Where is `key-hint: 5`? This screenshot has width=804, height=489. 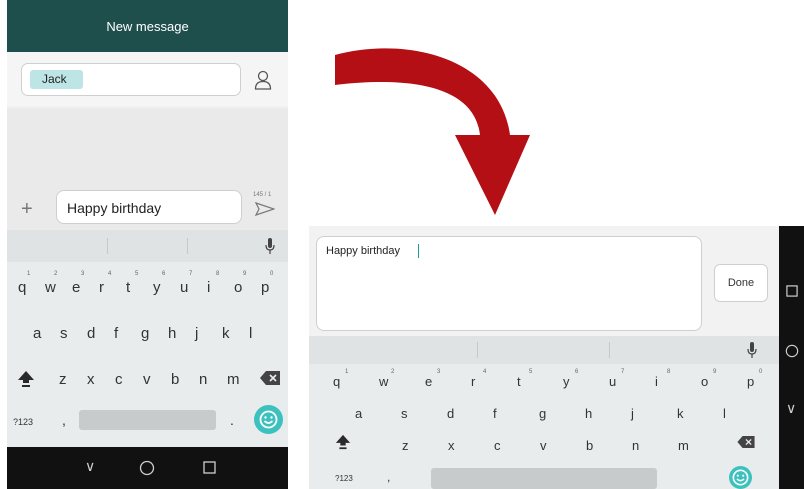
key-hint: 5 is located at coordinates (531, 372).